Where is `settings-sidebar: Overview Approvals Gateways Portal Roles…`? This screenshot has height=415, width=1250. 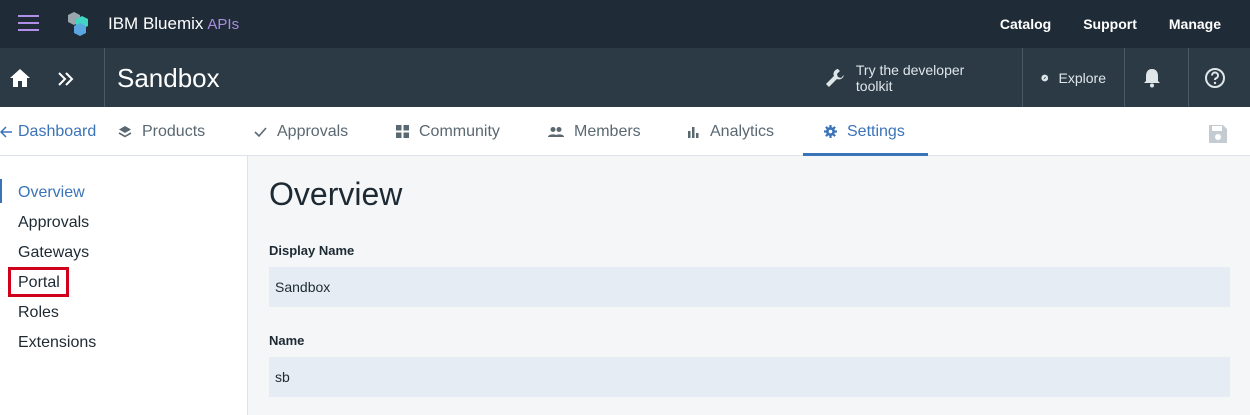 settings-sidebar: Overview Approvals Gateways Portal Roles… is located at coordinates (124, 285).